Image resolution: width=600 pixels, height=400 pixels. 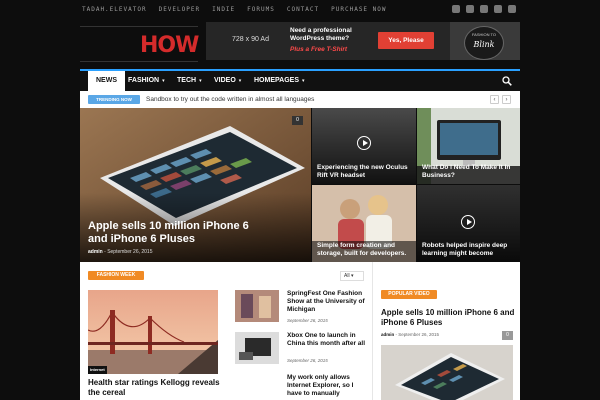 I want to click on nav-item-news: NEWS, so click(x=106, y=81).